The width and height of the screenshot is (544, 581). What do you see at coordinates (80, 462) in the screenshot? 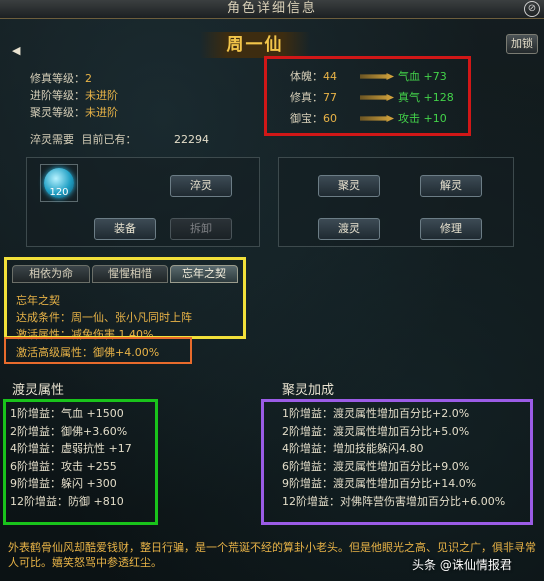
I see `highlight-duling-box` at bounding box center [80, 462].